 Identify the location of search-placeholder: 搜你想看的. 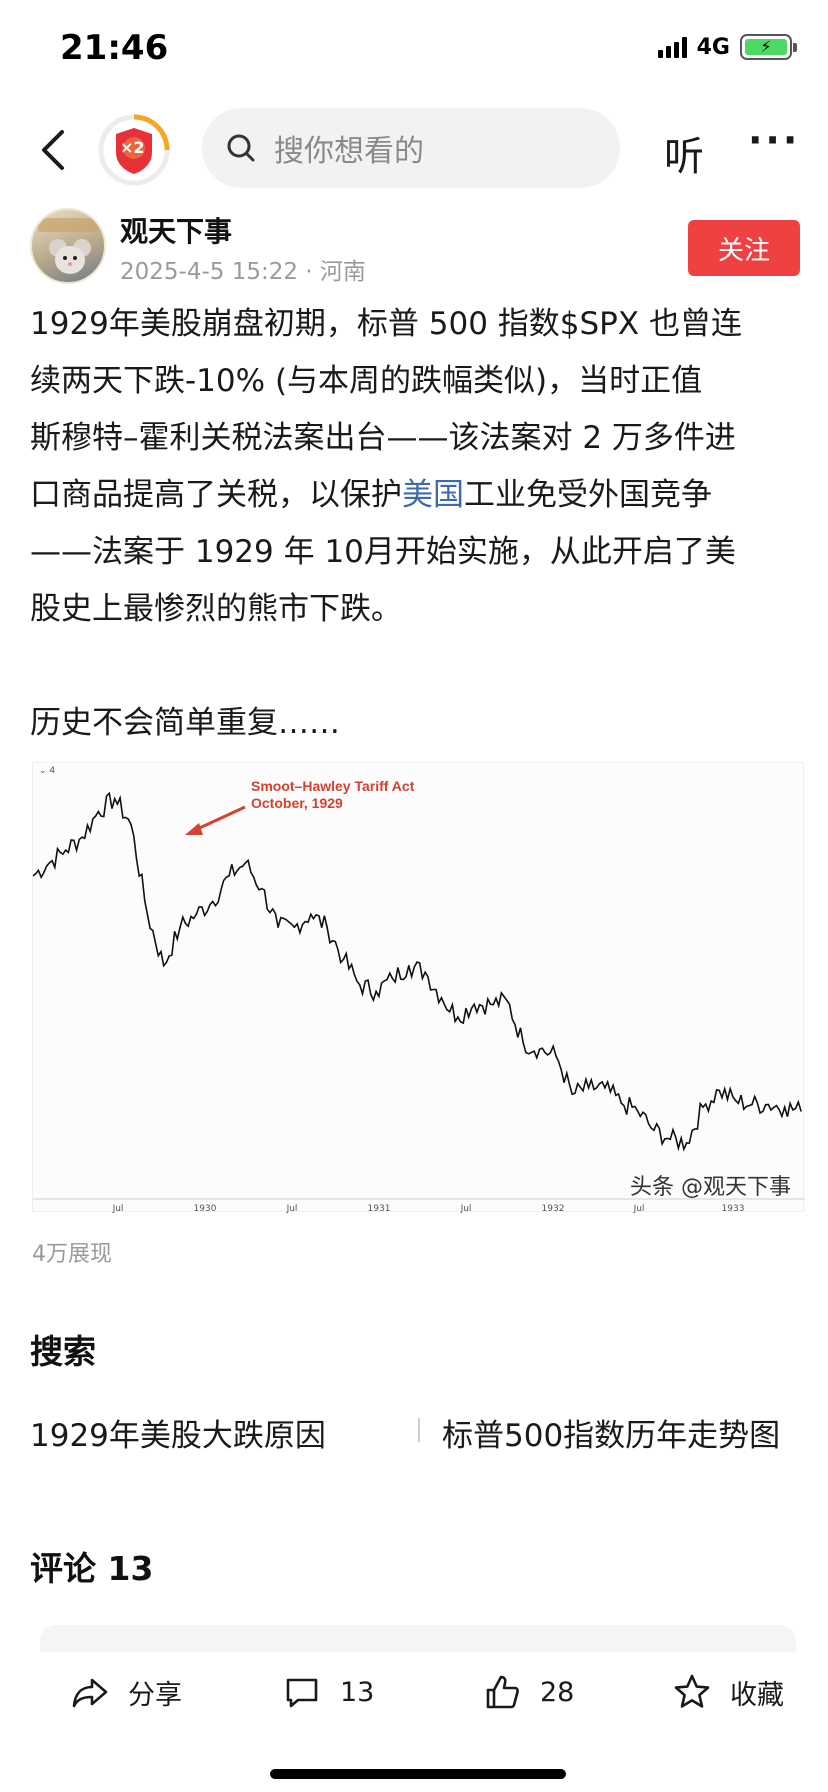
(349, 151).